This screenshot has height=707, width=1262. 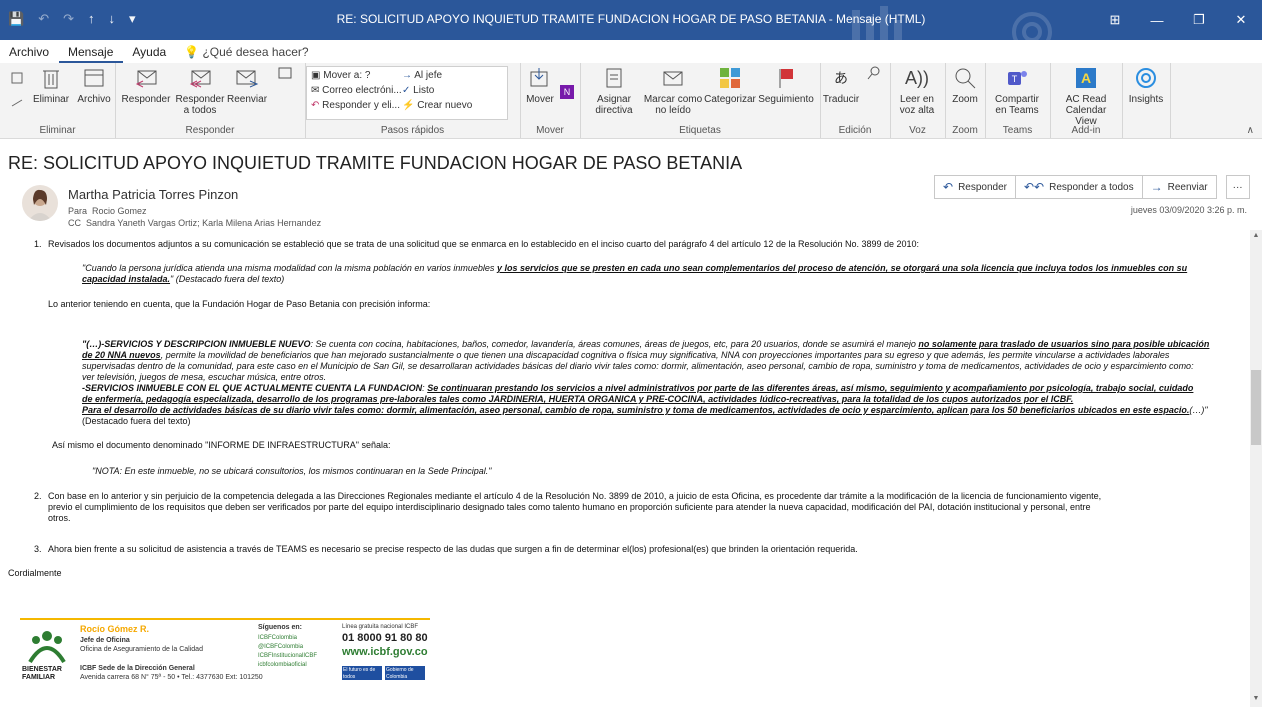 I want to click on tab-ayuda: Ayuda, so click(x=149, y=54).